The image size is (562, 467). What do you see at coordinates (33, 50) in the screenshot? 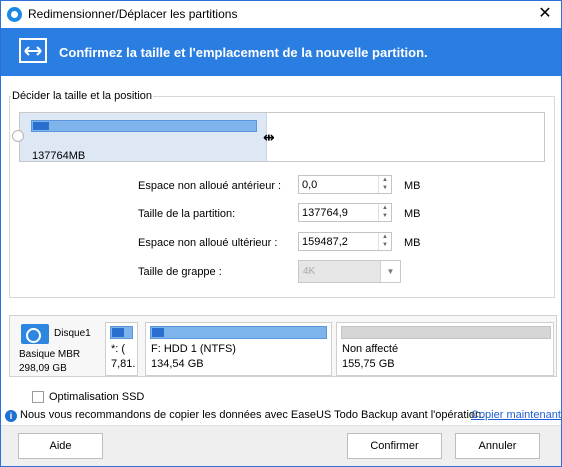
I see `resize-arrows-icon` at bounding box center [33, 50].